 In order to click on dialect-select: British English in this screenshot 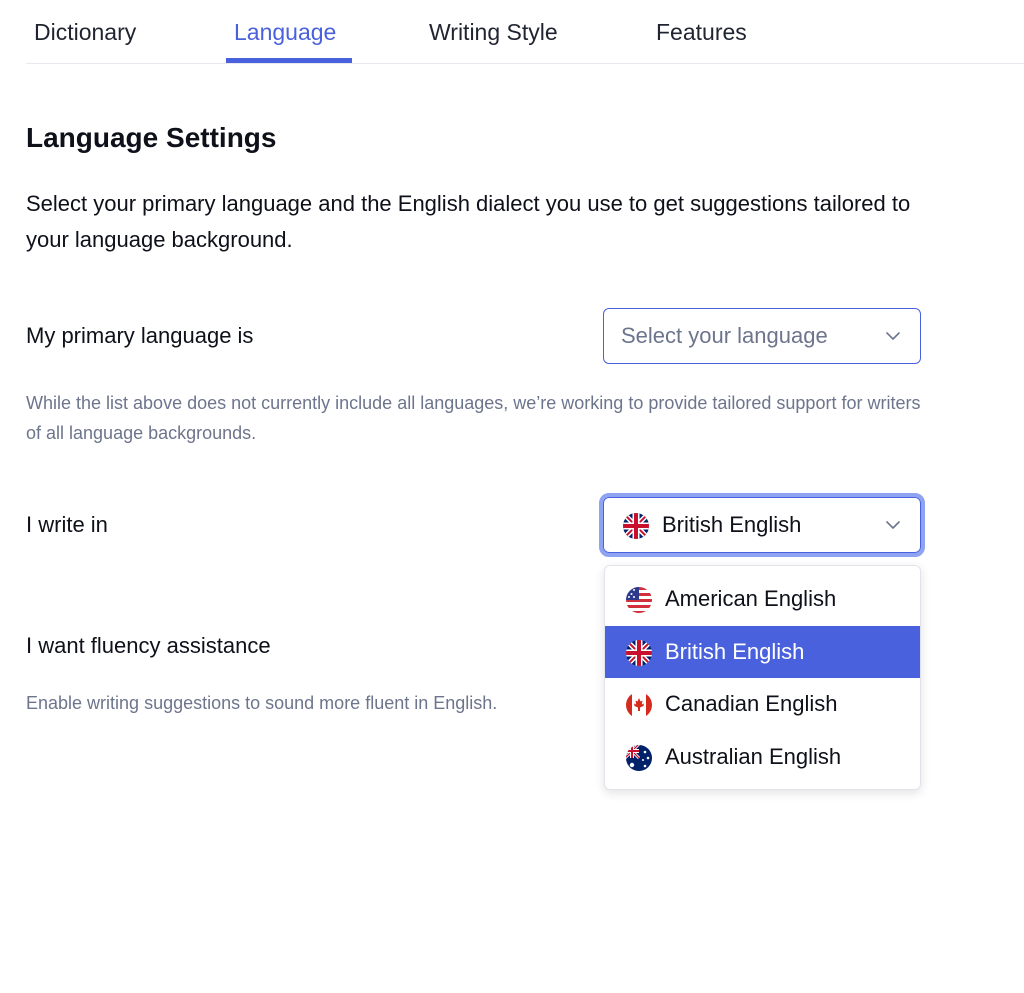, I will do `click(762, 525)`.